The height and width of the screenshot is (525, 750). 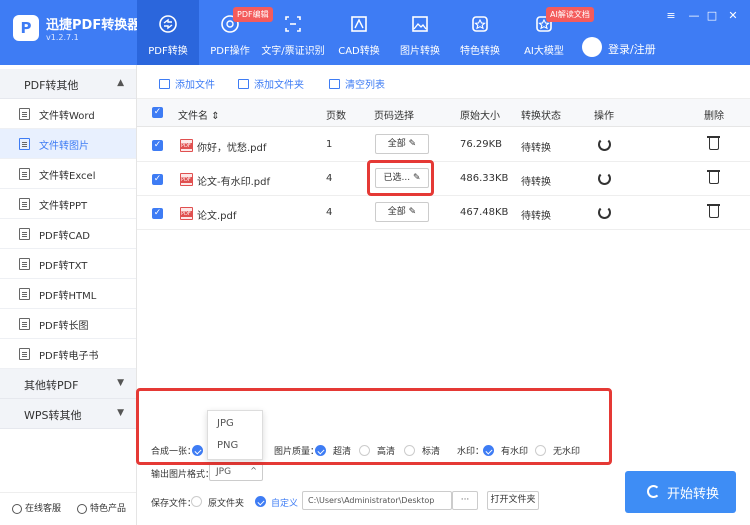 I want to click on table-row: ✓ 论文.pdf 4 全部 ✎ 467.48KB 待转换, so click(x=443, y=213).